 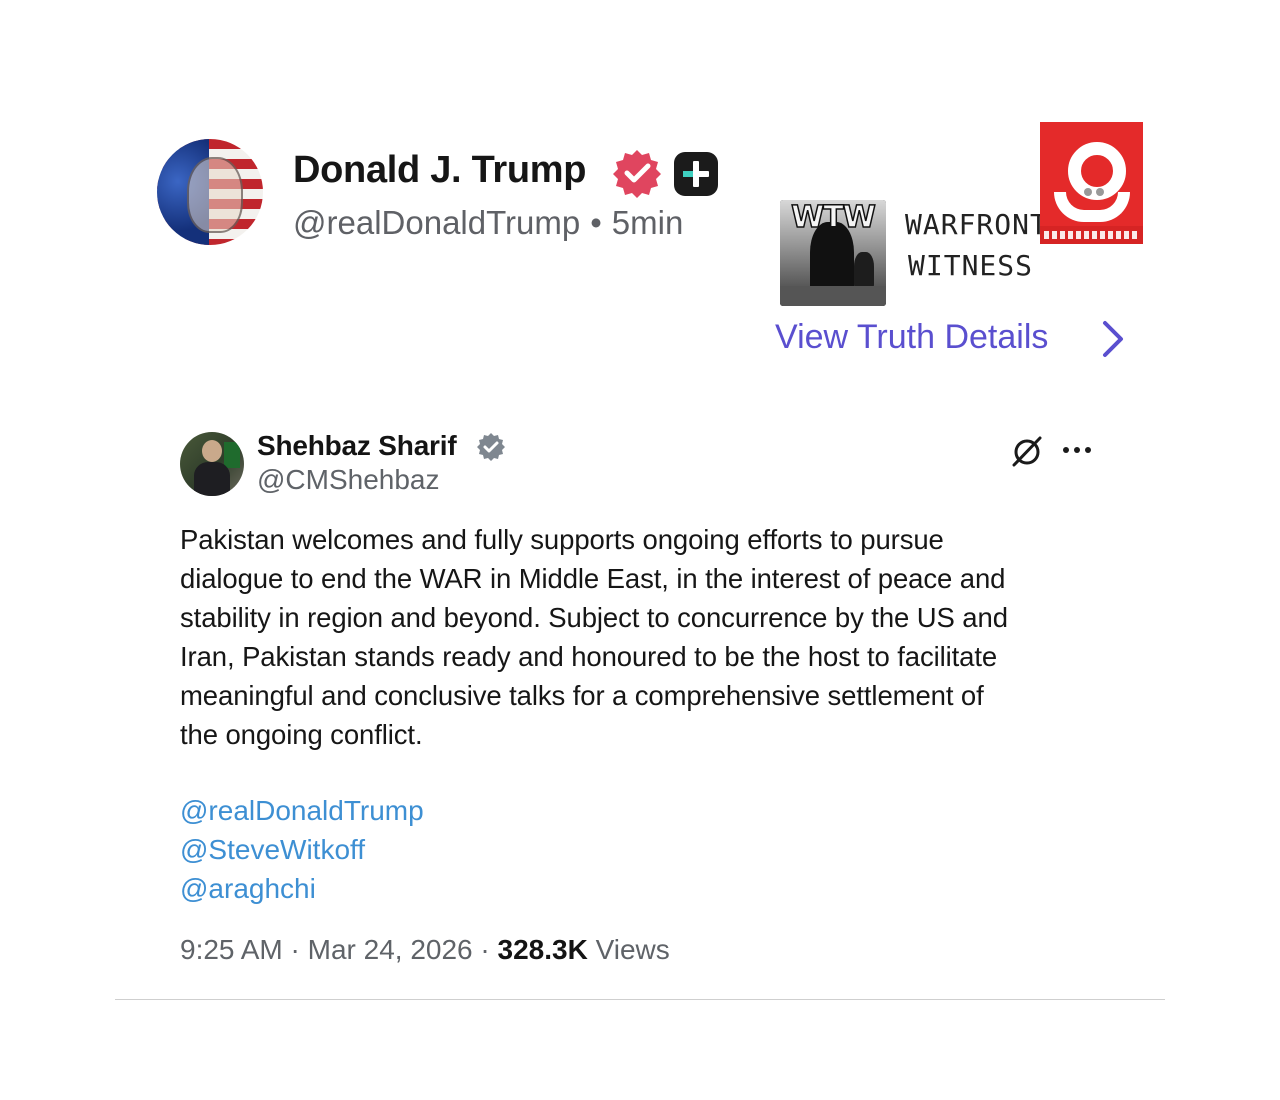 I want to click on embedded-author-name: Shehbaz Sharif, so click(x=357, y=446).